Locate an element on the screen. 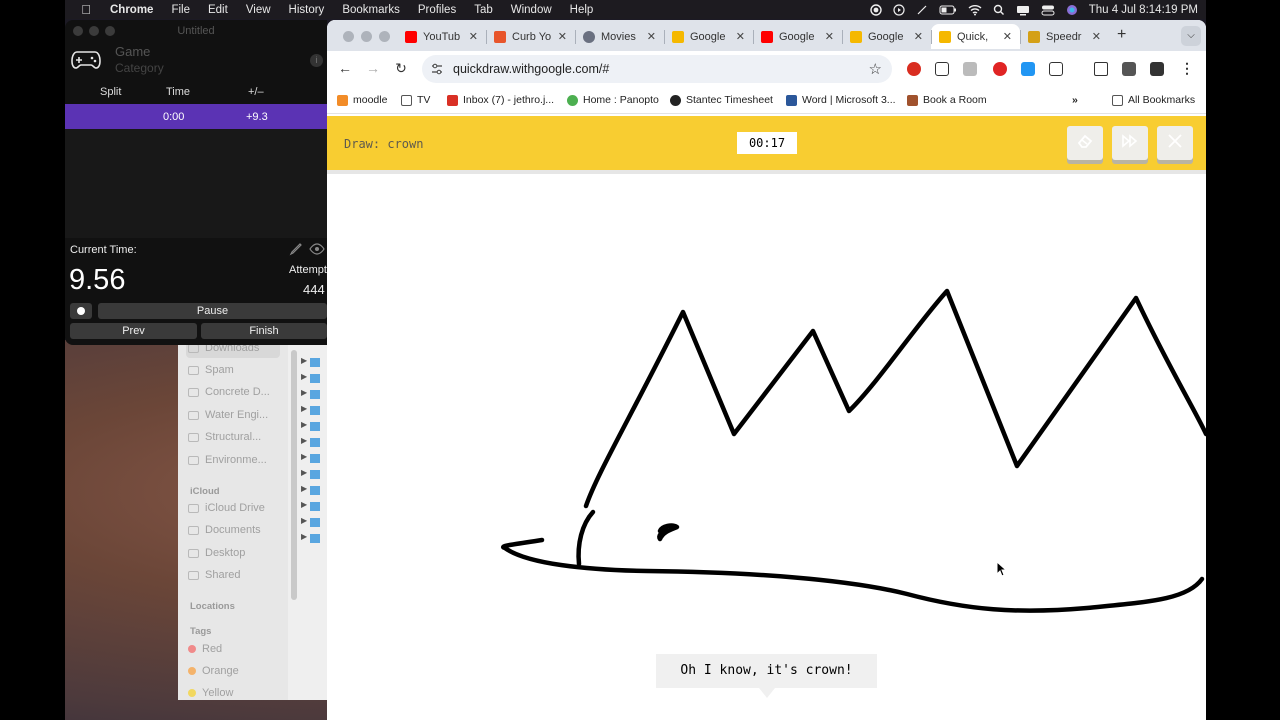 This screenshot has width=1280, height=720. wifi-icon is located at coordinates (975, 10).